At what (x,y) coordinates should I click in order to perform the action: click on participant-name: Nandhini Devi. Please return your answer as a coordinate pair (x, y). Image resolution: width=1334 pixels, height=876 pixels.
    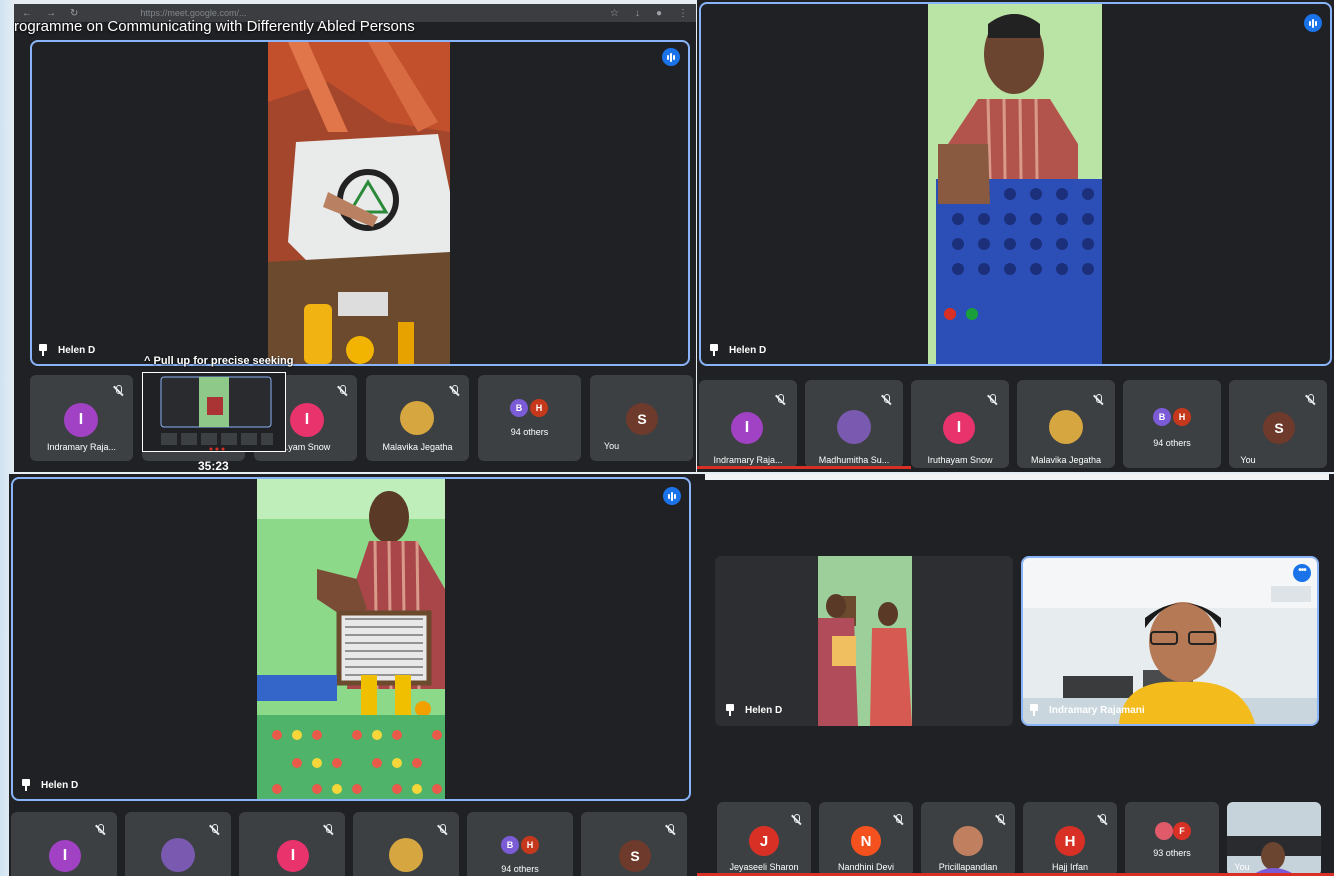
    Looking at the image, I should click on (866, 867).